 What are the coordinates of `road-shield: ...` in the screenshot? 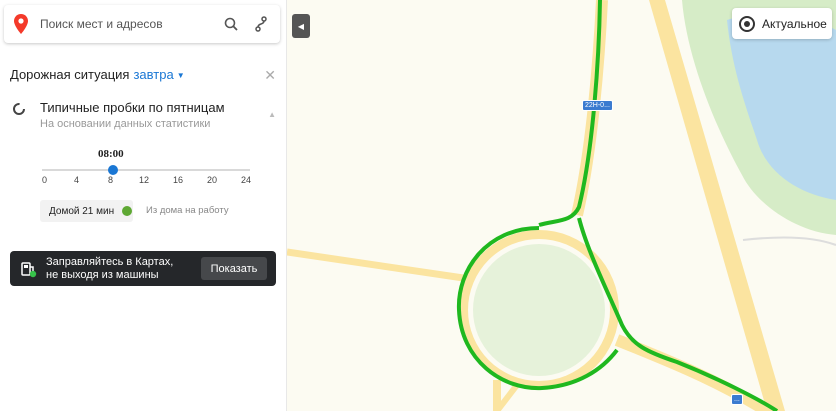 It's located at (737, 399).